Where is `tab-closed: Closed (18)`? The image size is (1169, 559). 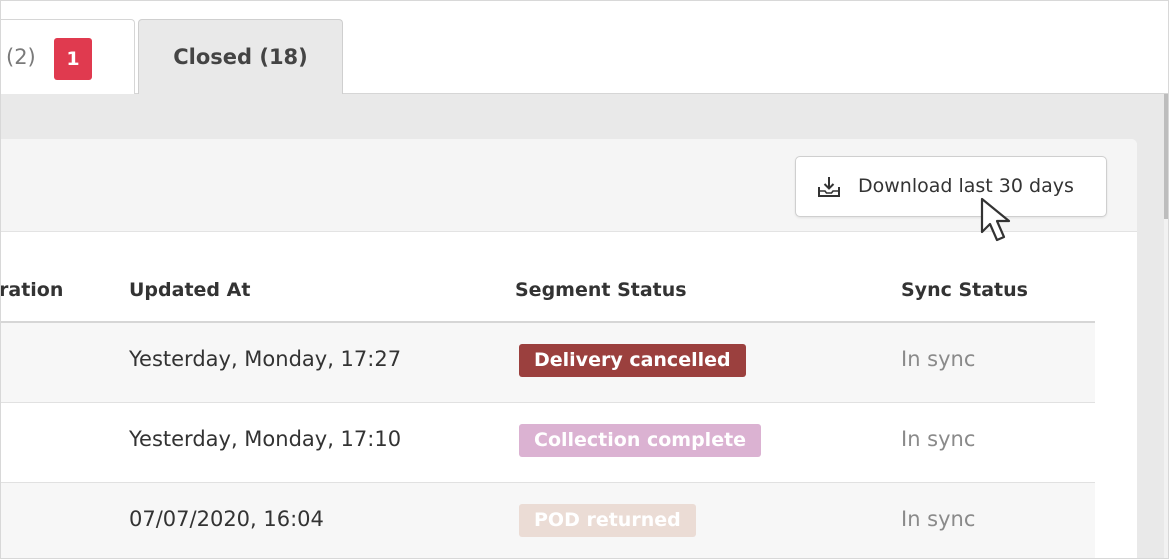
tab-closed: Closed (18) is located at coordinates (240, 57).